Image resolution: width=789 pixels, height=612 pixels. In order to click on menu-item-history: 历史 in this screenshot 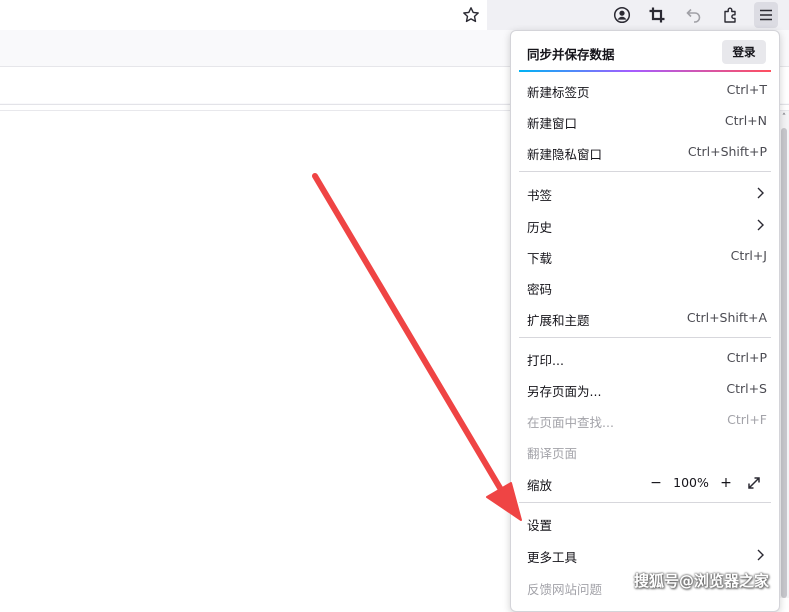, I will do `click(645, 225)`.